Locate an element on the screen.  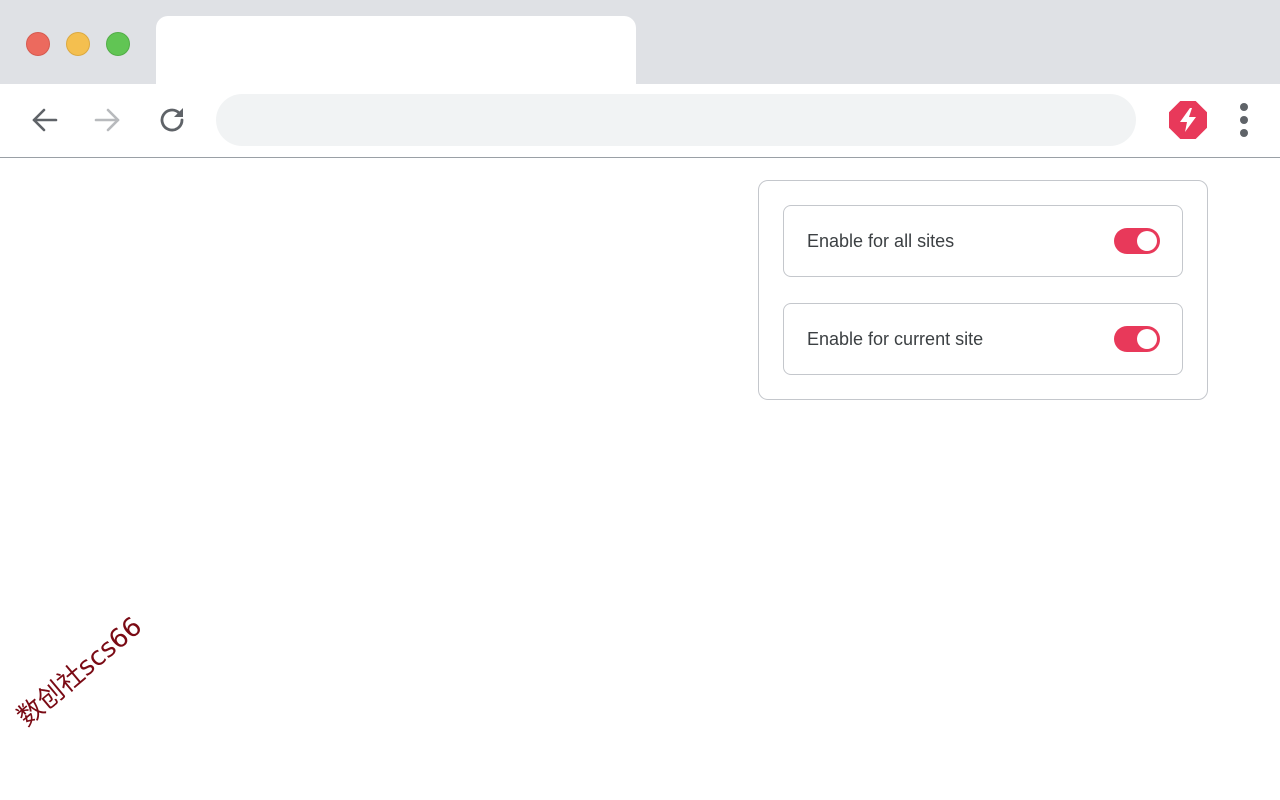
browser-menu-button is located at coordinates (1244, 120).